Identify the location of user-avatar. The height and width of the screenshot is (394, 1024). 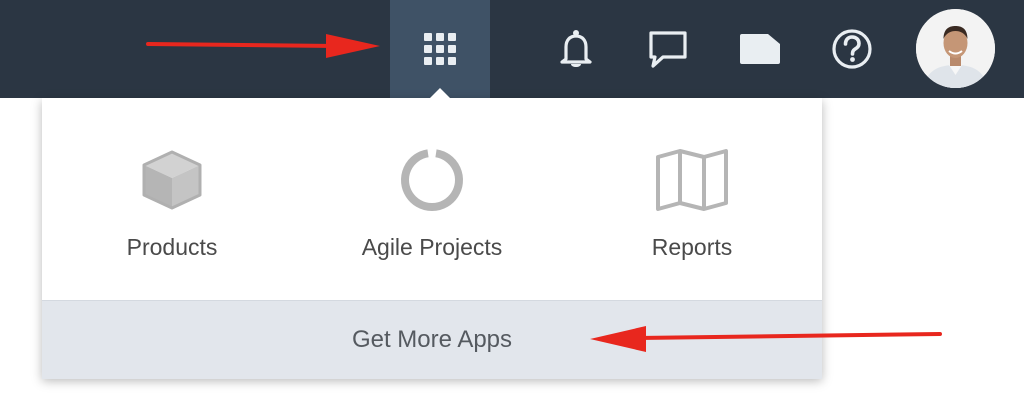
(955, 48).